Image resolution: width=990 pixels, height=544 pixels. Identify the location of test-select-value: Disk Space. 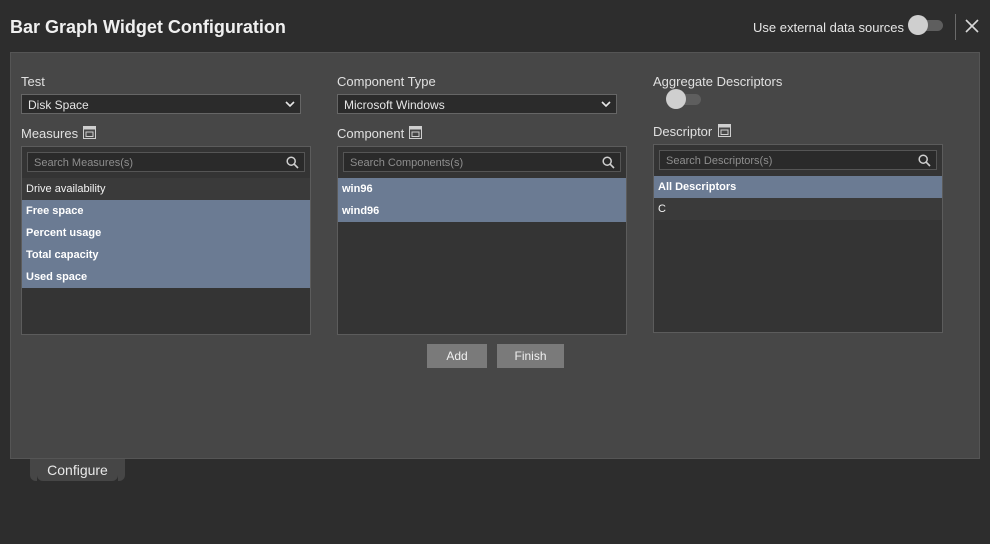
(58, 105).